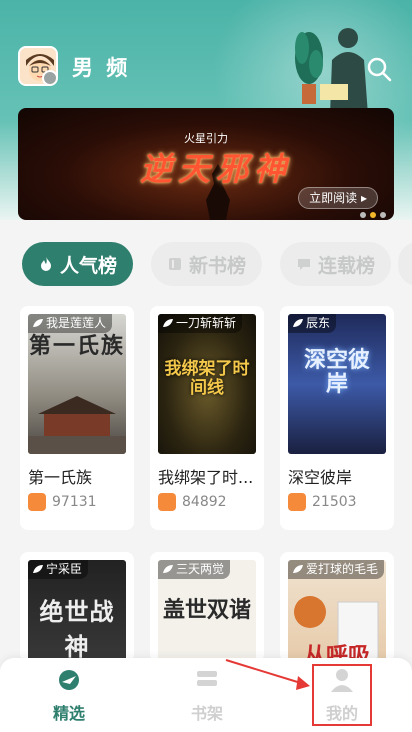 The height and width of the screenshot is (732, 412). Describe the element at coordinates (60, 477) in the screenshot. I see `book-title: 第一氏族` at that location.